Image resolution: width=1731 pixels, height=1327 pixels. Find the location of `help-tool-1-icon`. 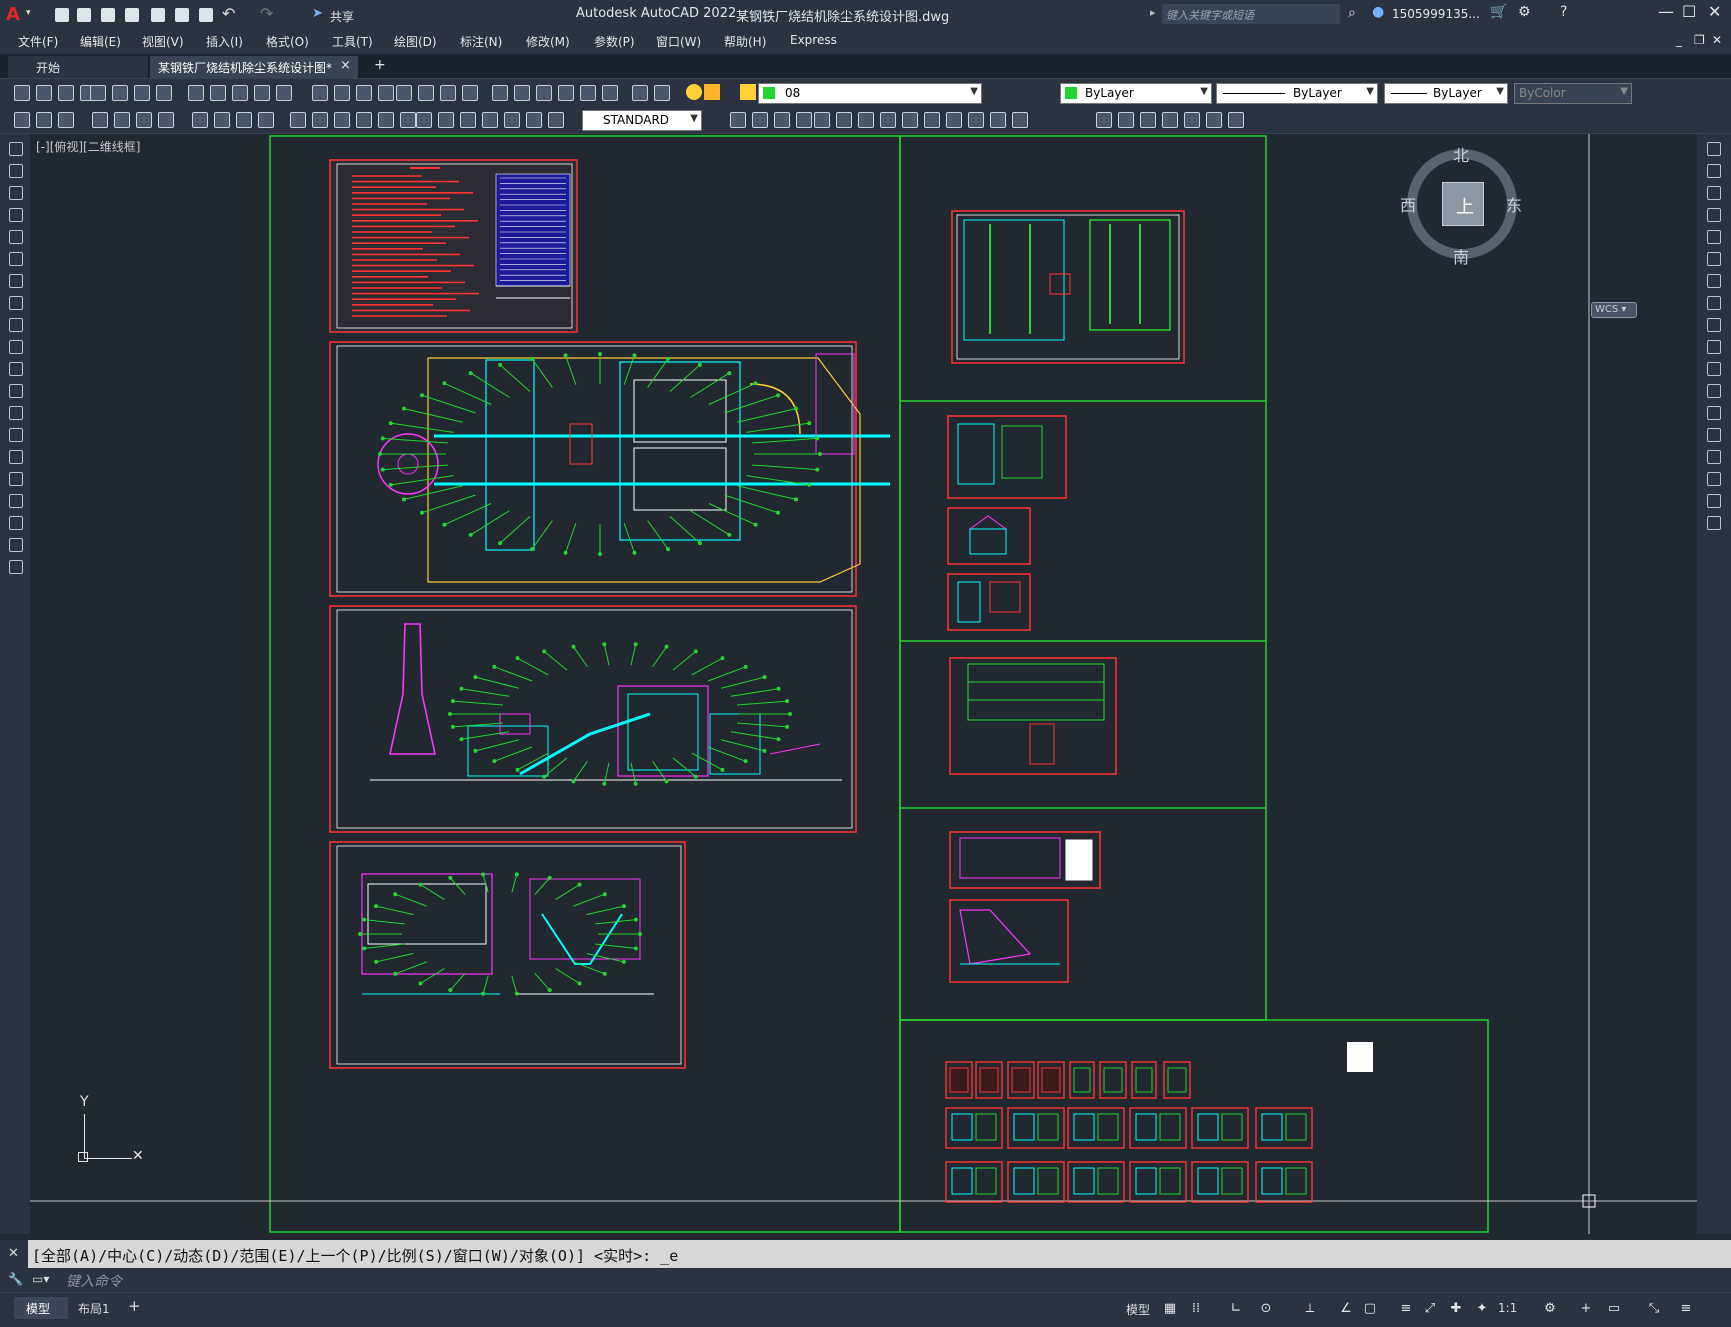

help-tool-1-icon is located at coordinates (640, 93).